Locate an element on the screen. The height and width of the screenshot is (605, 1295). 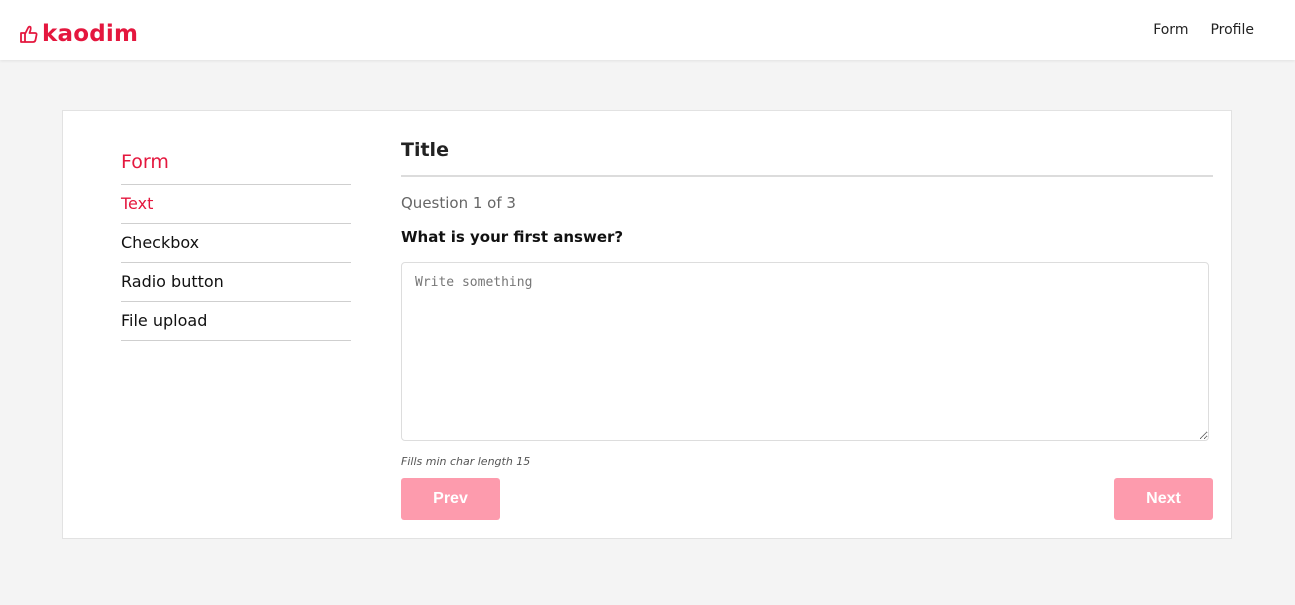
next-button: Next is located at coordinates (1163, 499).